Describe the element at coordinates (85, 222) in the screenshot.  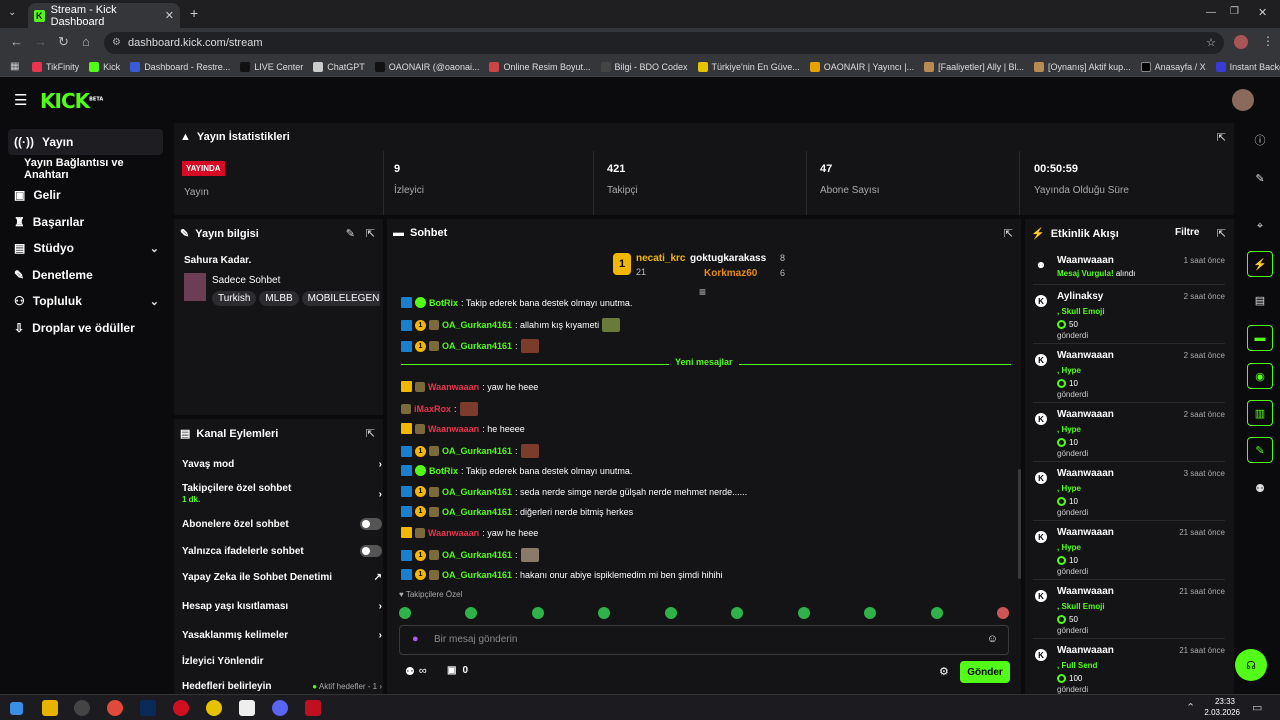
I see `sidebar-item-achievements: ♜ Başarılar` at that location.